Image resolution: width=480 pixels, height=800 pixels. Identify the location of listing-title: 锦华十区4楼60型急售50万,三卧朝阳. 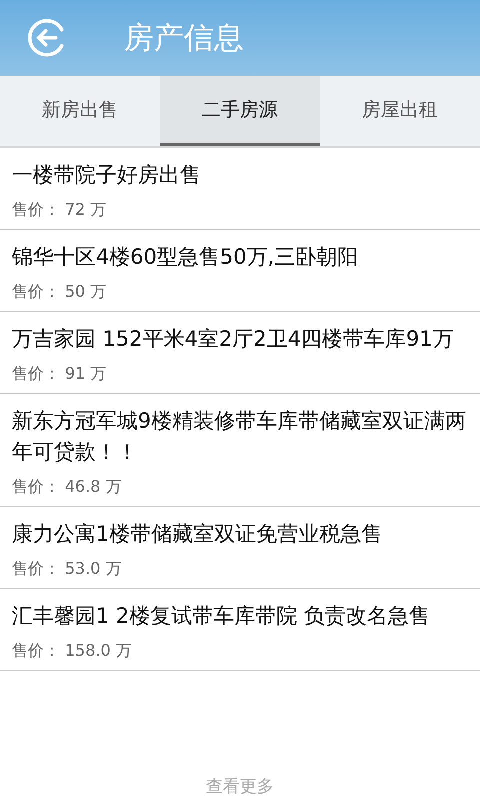
(240, 257).